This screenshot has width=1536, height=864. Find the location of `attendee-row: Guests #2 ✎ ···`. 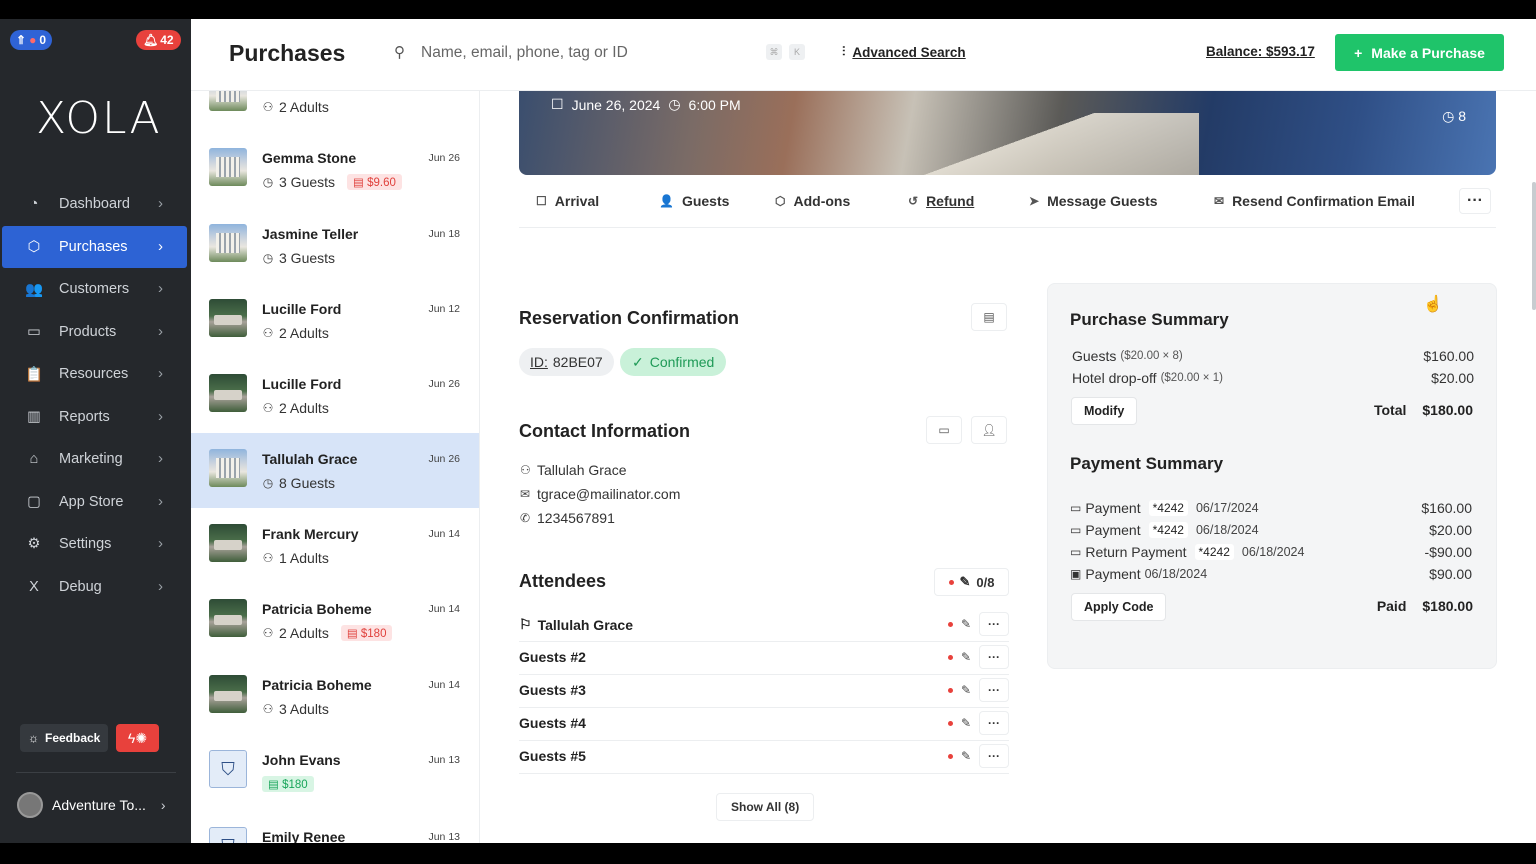

attendee-row: Guests #2 ✎ ··· is located at coordinates (764, 658).